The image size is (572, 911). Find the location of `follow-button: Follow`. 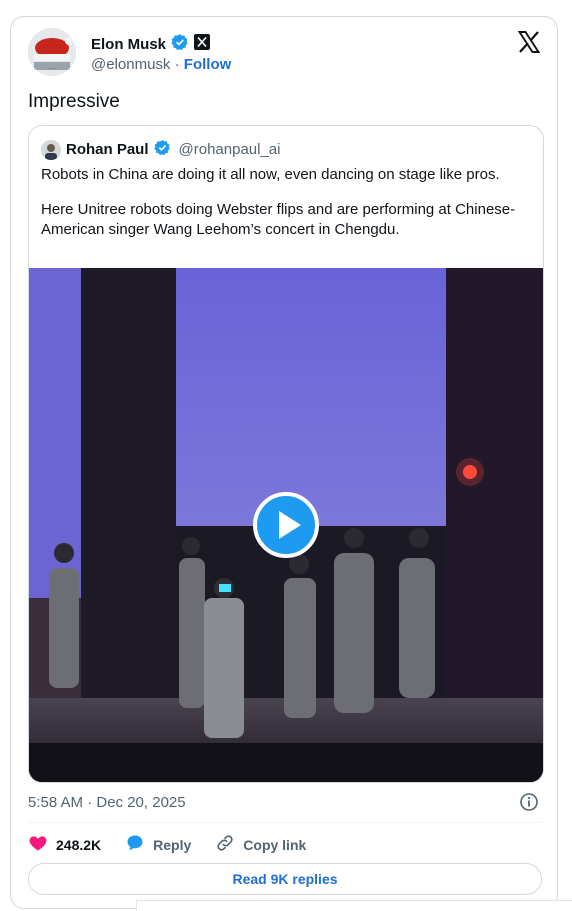

follow-button: Follow is located at coordinates (208, 64).